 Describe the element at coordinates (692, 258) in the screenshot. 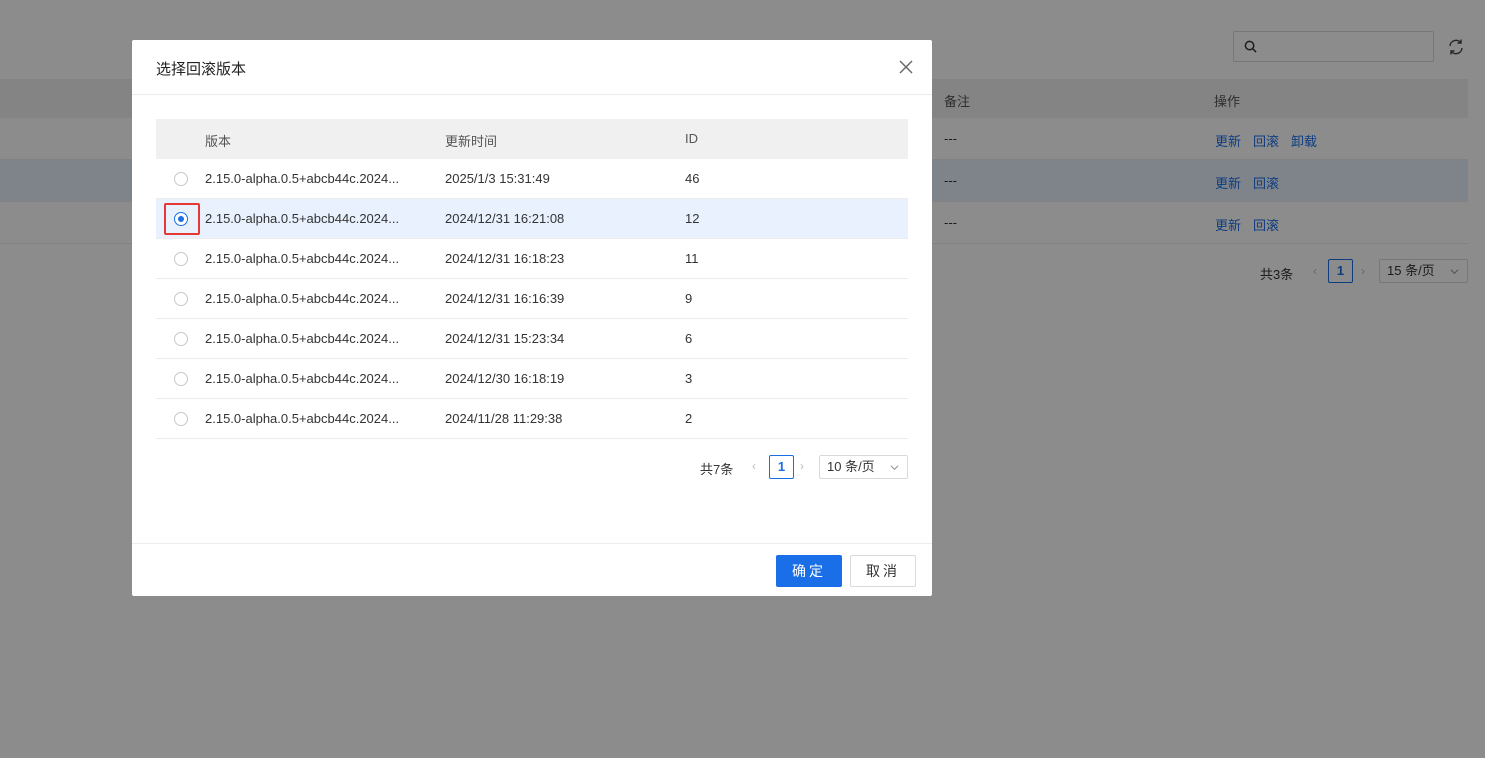

I see `id-cell: 11` at that location.